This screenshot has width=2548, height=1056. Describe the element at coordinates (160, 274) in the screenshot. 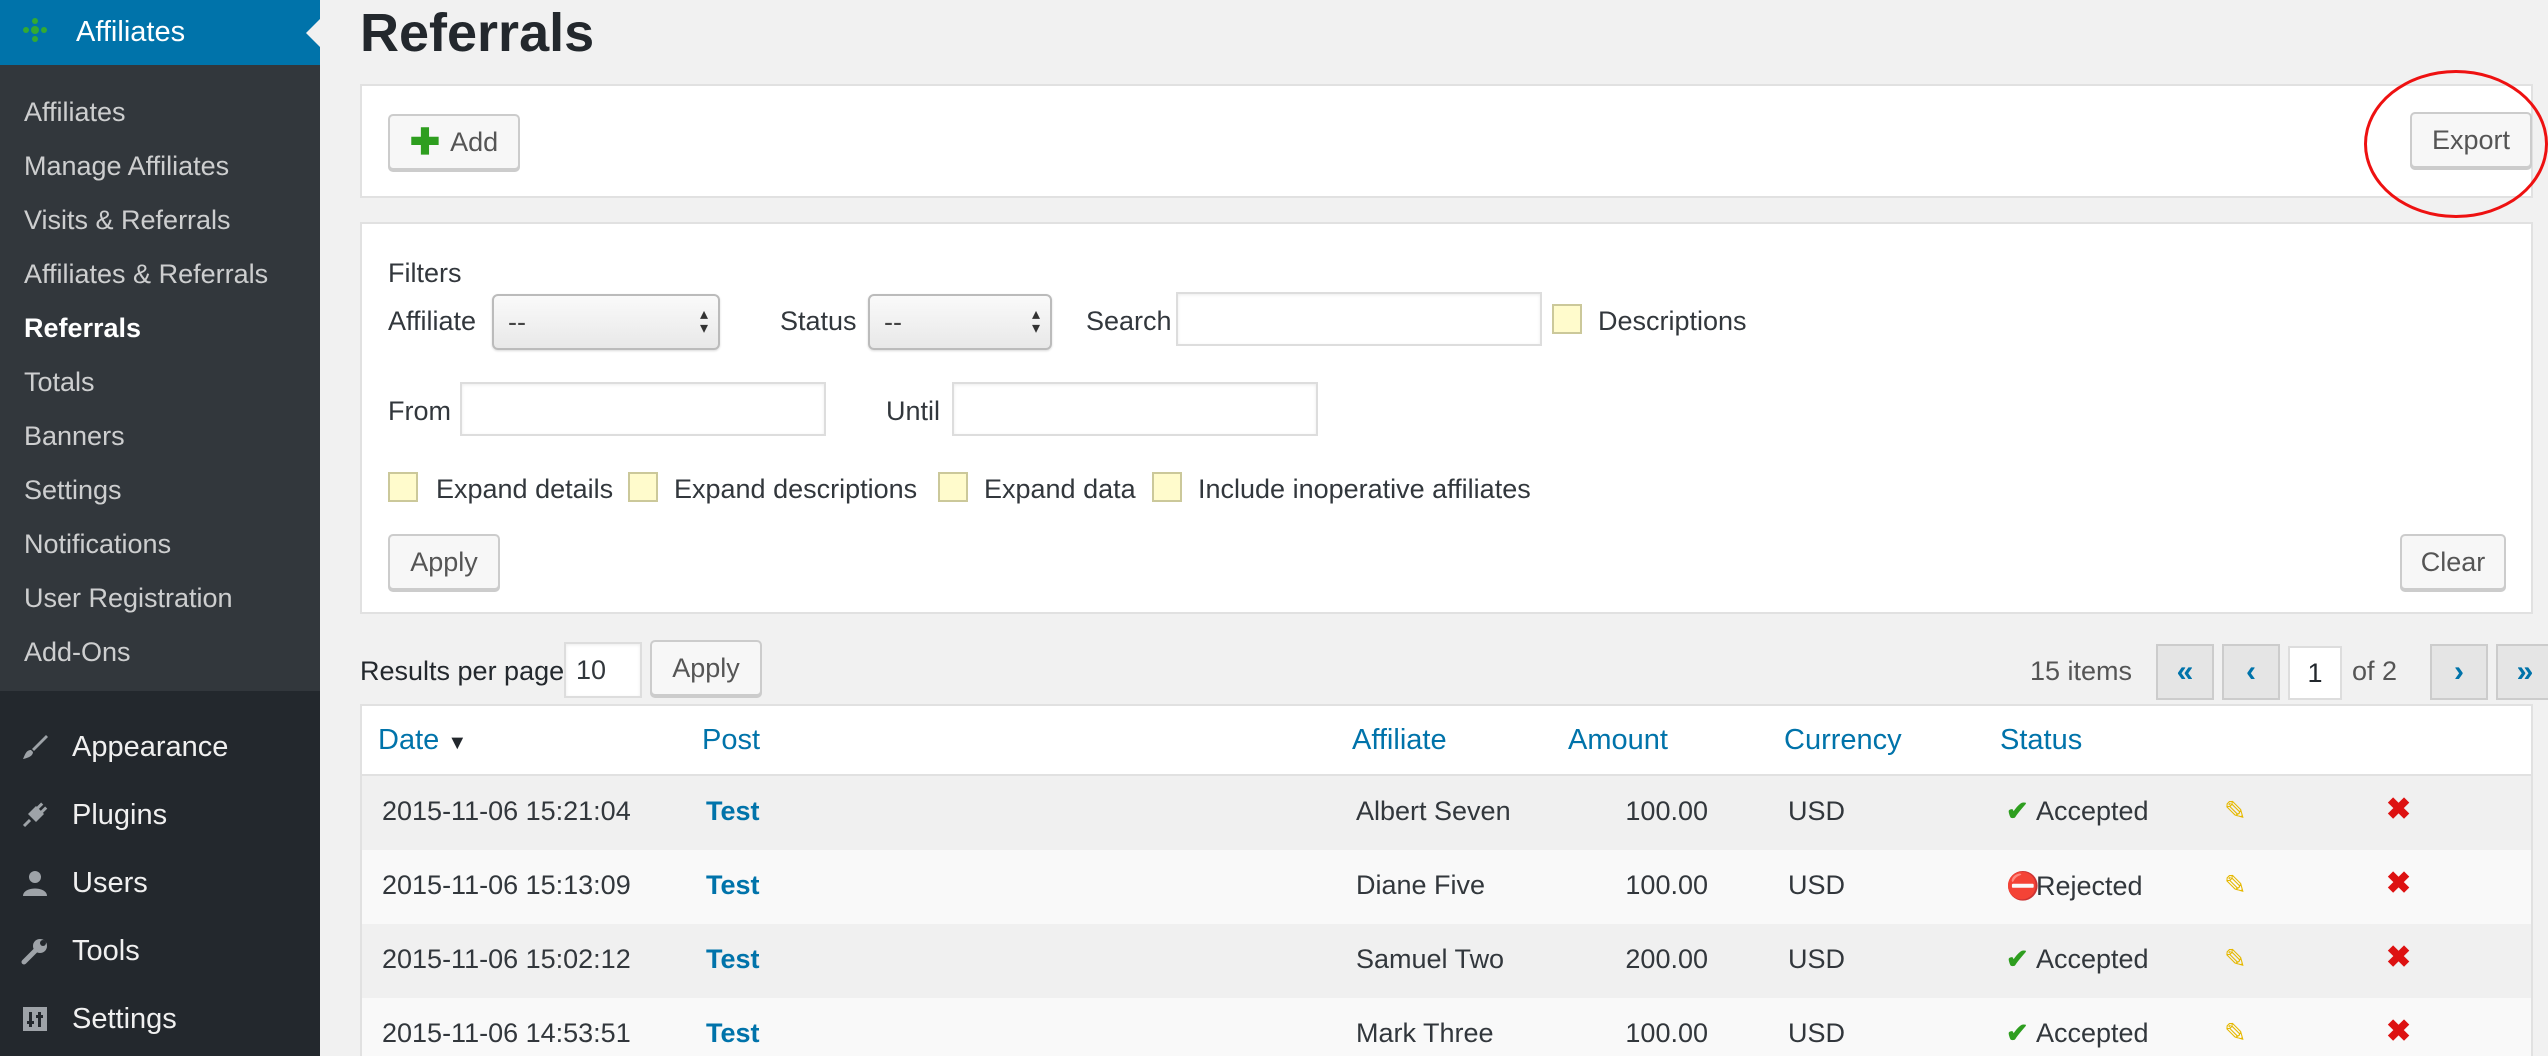

I see `sidebar-item-affiliates-referrals: Affiliates & Referrals` at that location.